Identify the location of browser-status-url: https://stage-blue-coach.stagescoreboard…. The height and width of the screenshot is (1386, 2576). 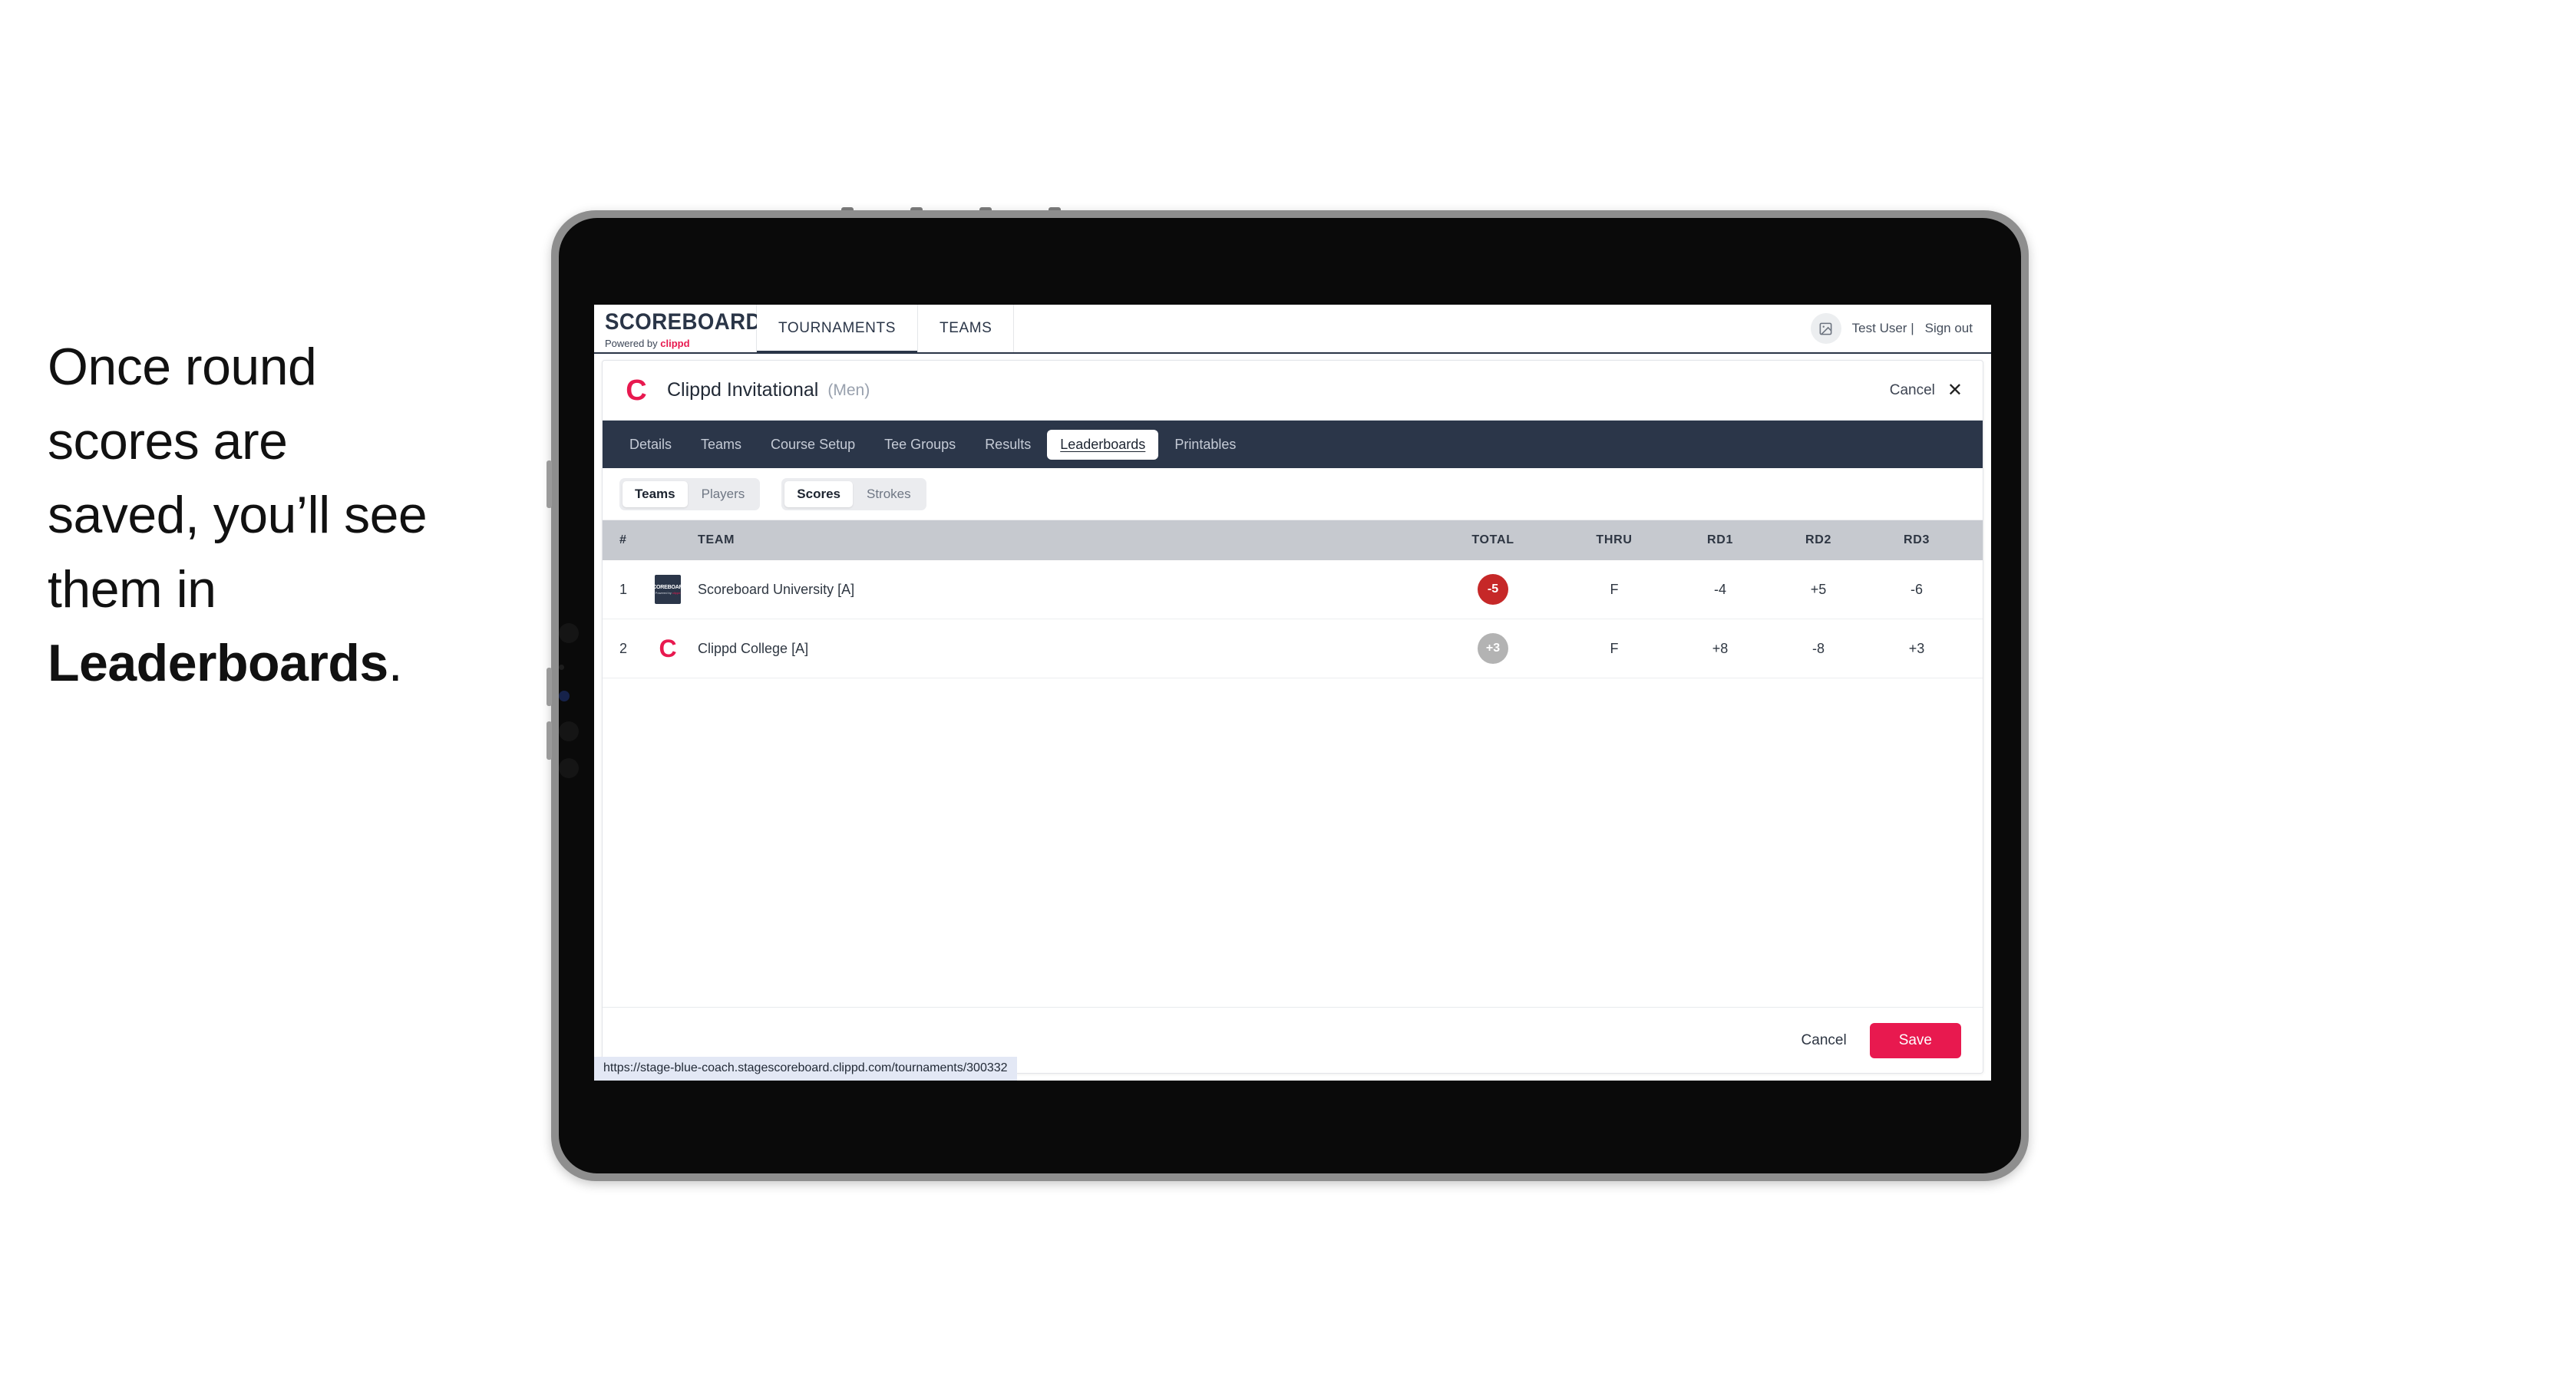
(805, 1069).